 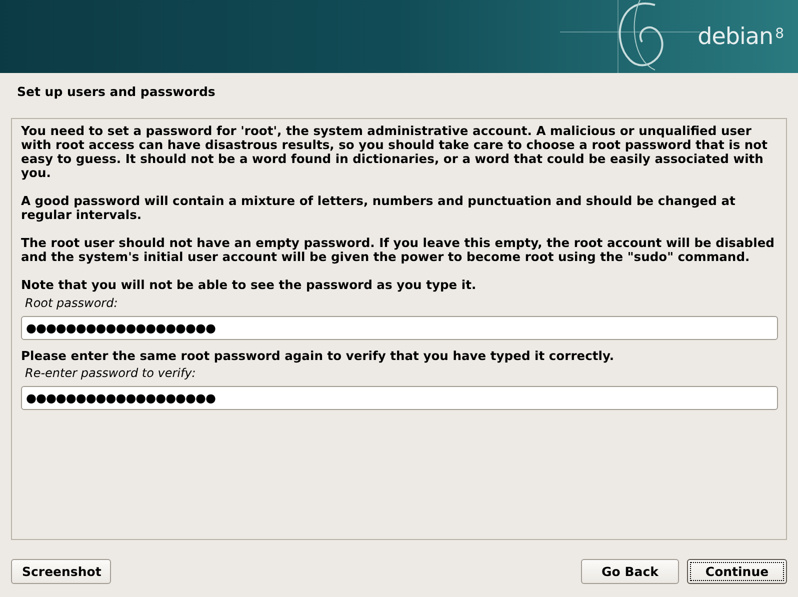 I want to click on back-button: Go Back, so click(x=630, y=571).